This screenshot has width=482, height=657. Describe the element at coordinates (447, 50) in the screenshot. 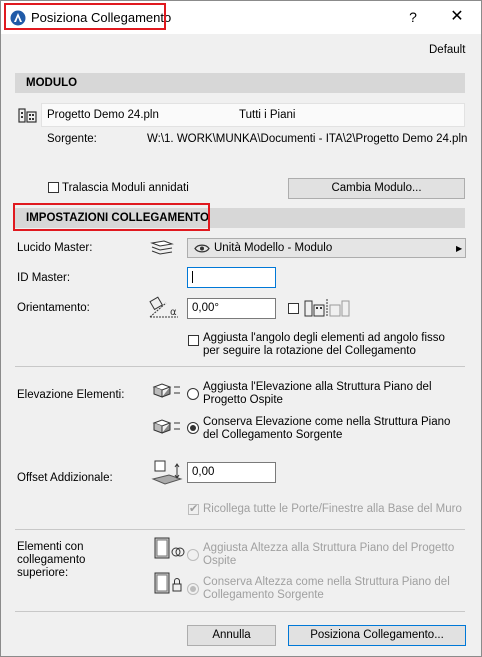

I see `profile-name: Default` at that location.